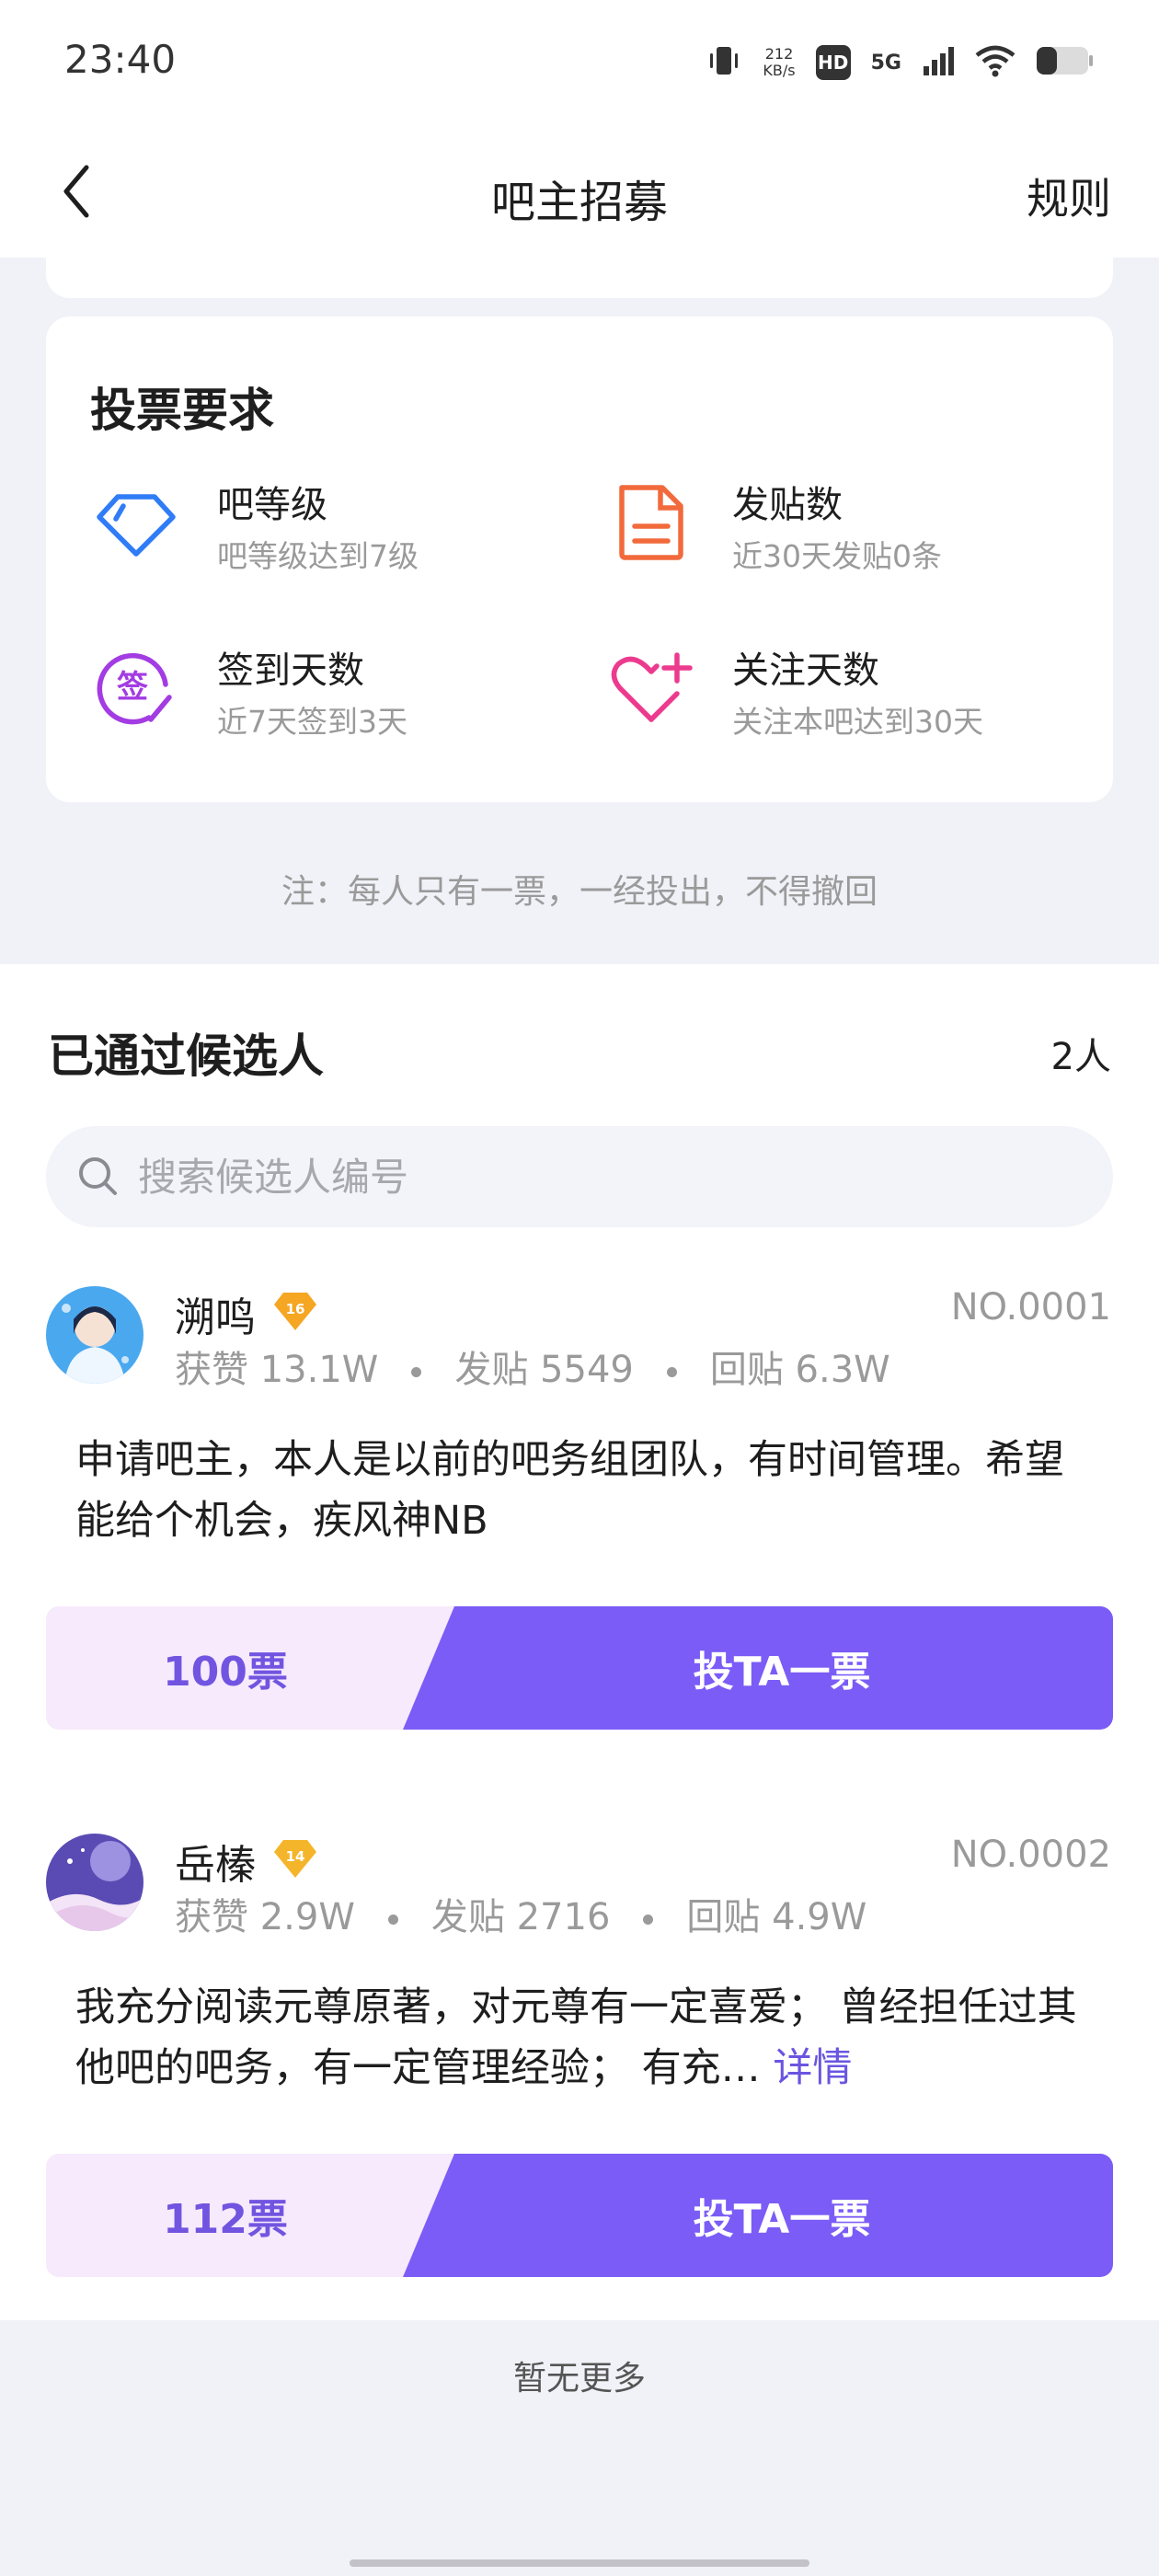  I want to click on search-icon, so click(98, 1177).